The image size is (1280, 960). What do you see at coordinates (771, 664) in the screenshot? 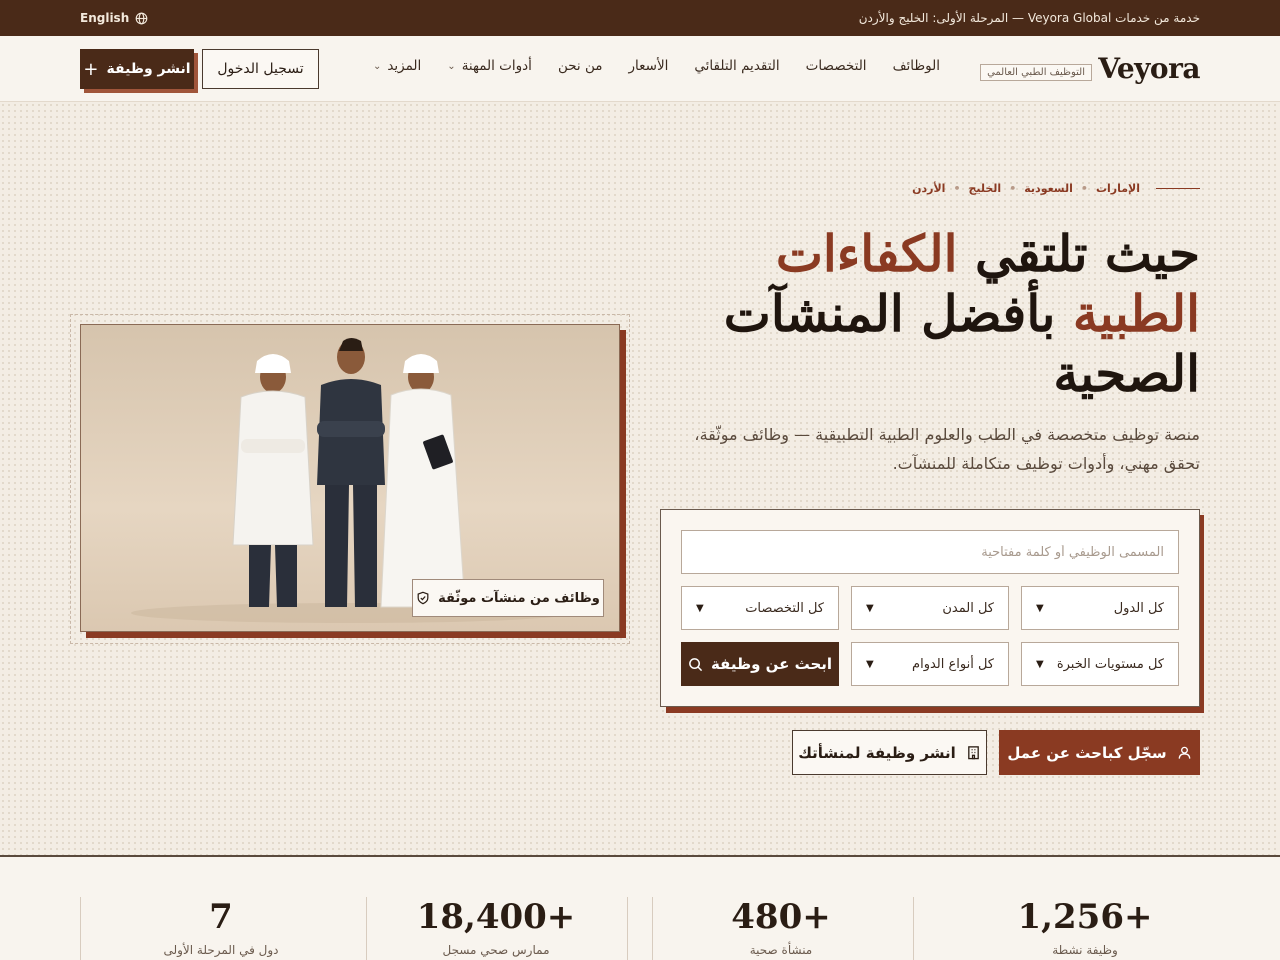
I see `search-button-label: ابحث عن وظيفة` at bounding box center [771, 664].